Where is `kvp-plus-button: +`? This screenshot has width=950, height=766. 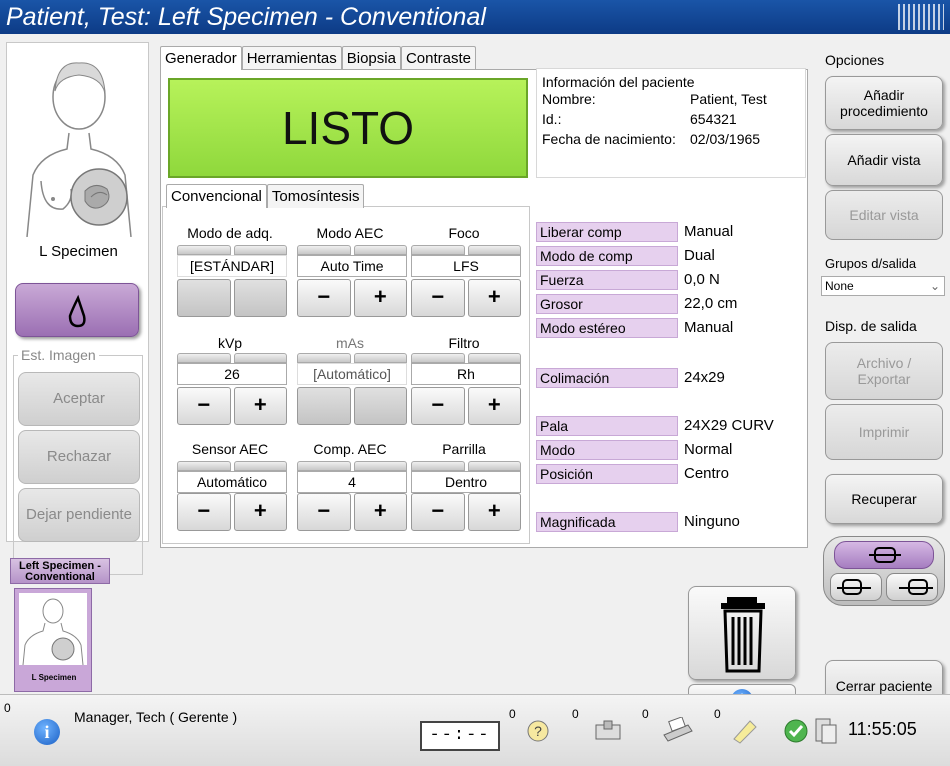 kvp-plus-button: + is located at coordinates (260, 406).